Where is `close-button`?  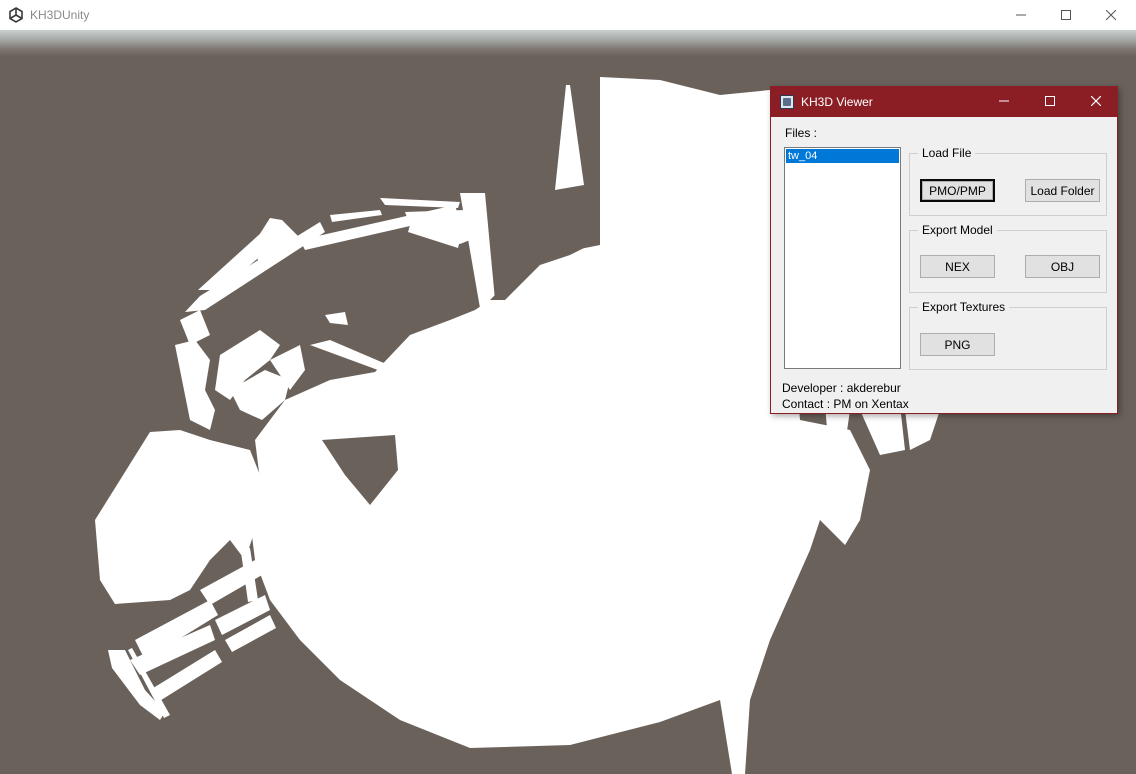
close-button is located at coordinates (1111, 15).